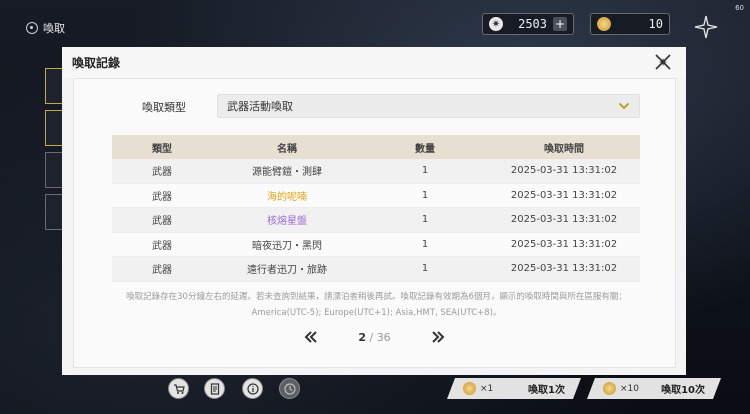  Describe the element at coordinates (383, 337) in the screenshot. I see `total-pages: 36` at that location.